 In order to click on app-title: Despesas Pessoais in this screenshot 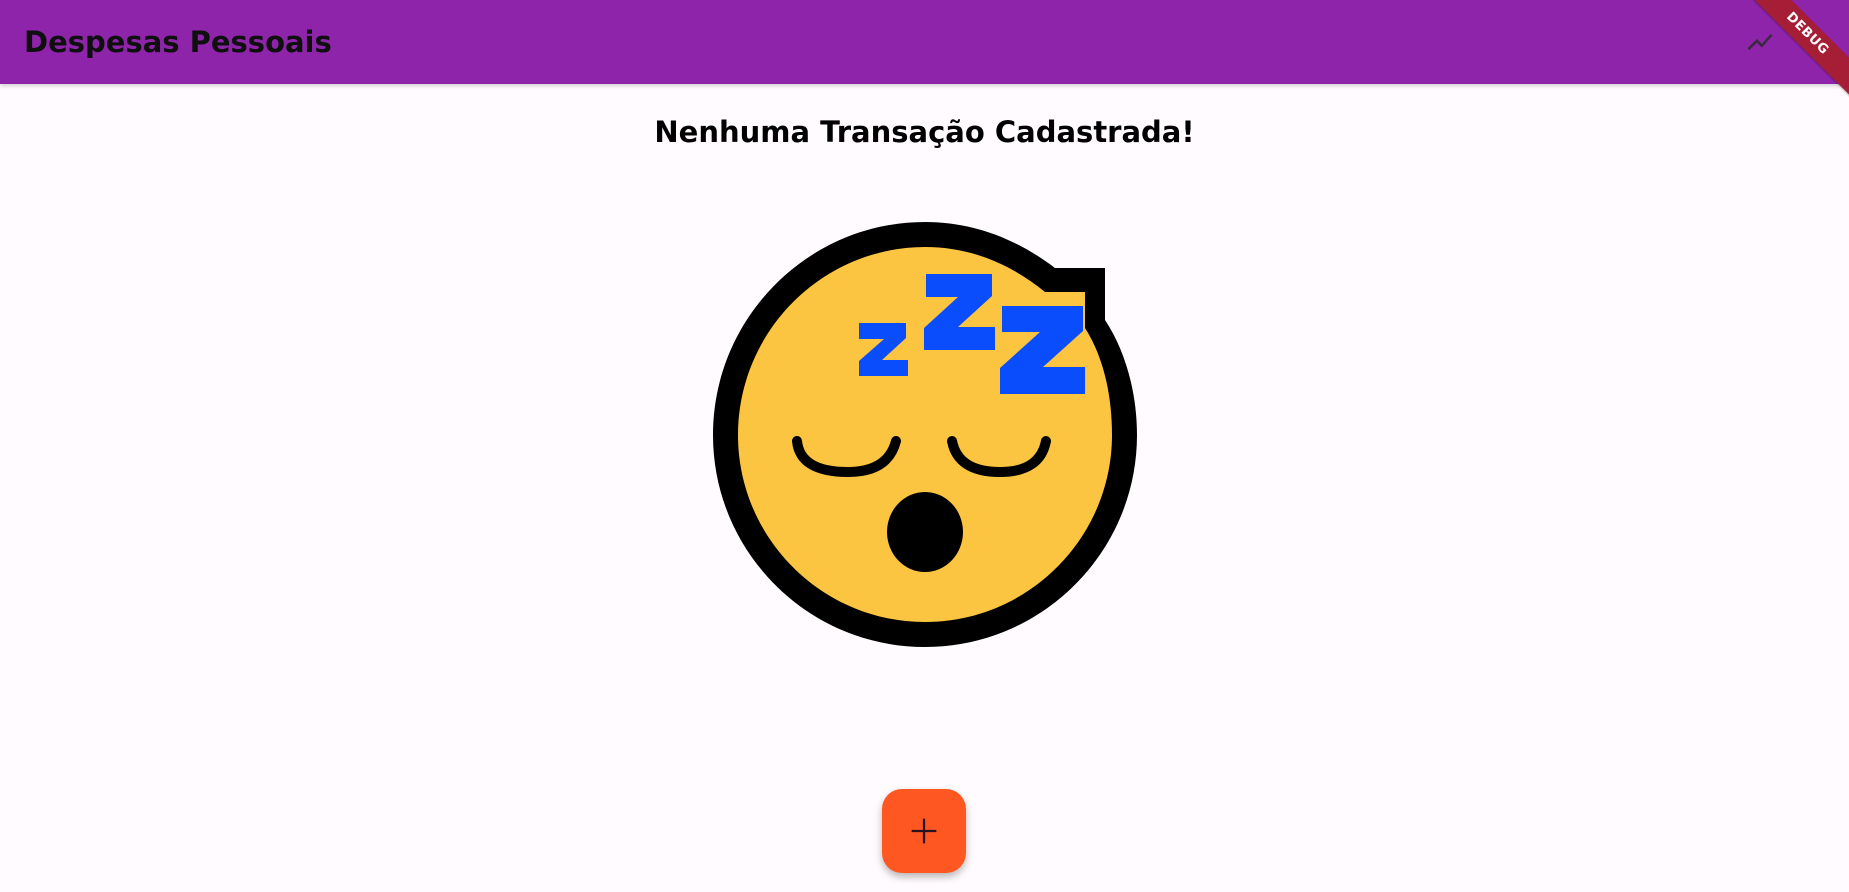, I will do `click(178, 42)`.